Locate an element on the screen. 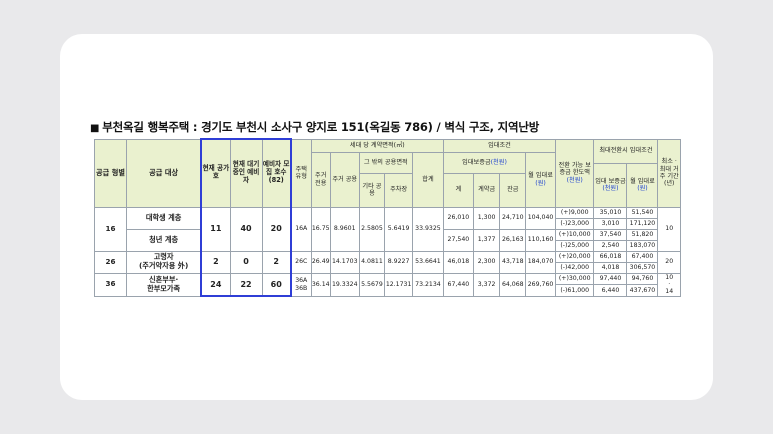 This screenshot has height=434, width=773. cell-waiting-26: 0 is located at coordinates (246, 262).